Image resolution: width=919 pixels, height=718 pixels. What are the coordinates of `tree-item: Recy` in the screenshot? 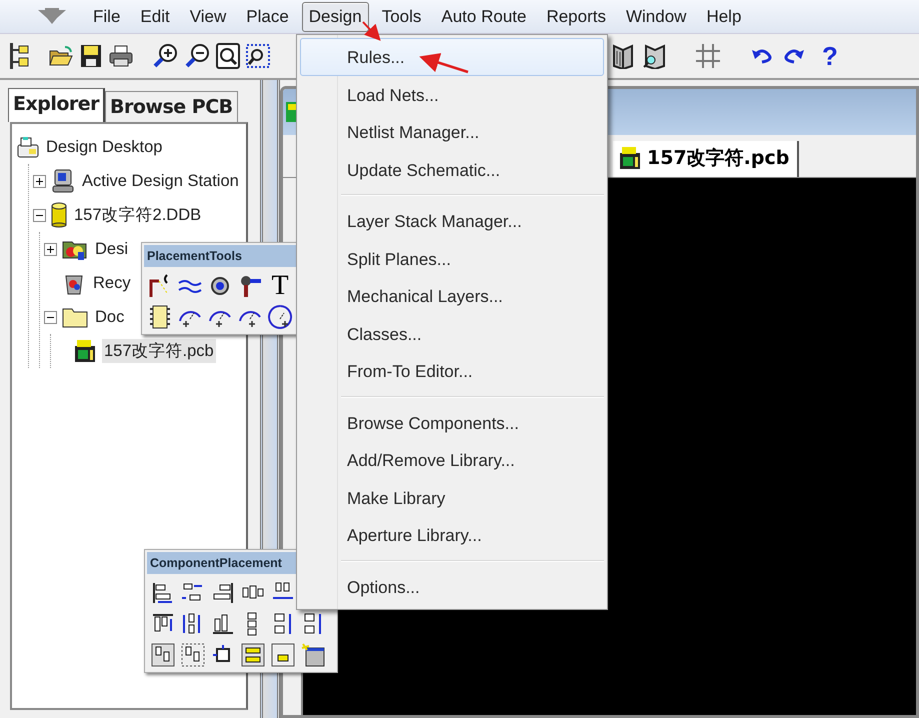 It's located at (112, 283).